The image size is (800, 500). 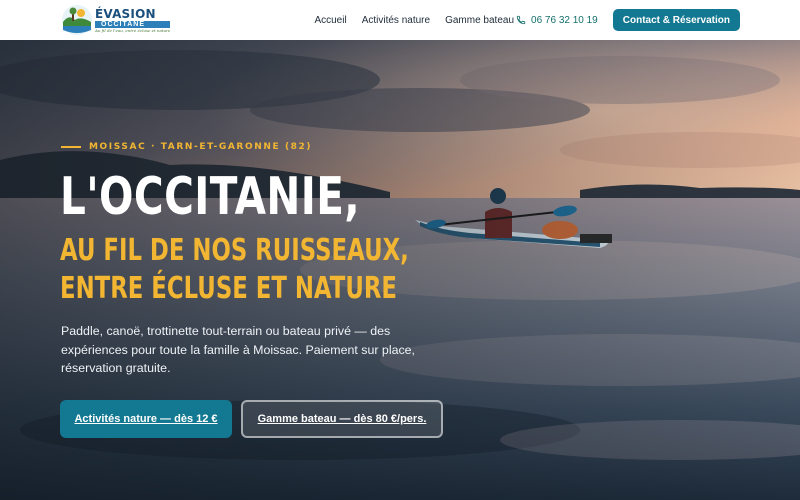 What do you see at coordinates (479, 20) in the screenshot?
I see `nav-gamme-bateau: Gamme bateau` at bounding box center [479, 20].